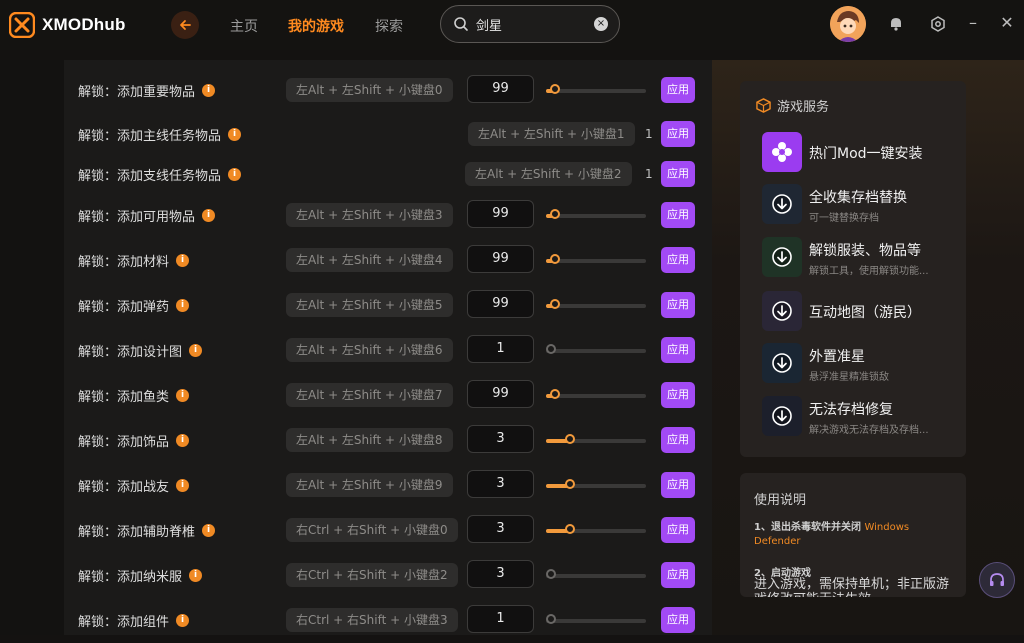 Image resolution: width=1024 pixels, height=643 pixels. Describe the element at coordinates (369, 350) in the screenshot. I see `hotkey-badge: 左Alt + 左Shift + 小键盘6` at that location.